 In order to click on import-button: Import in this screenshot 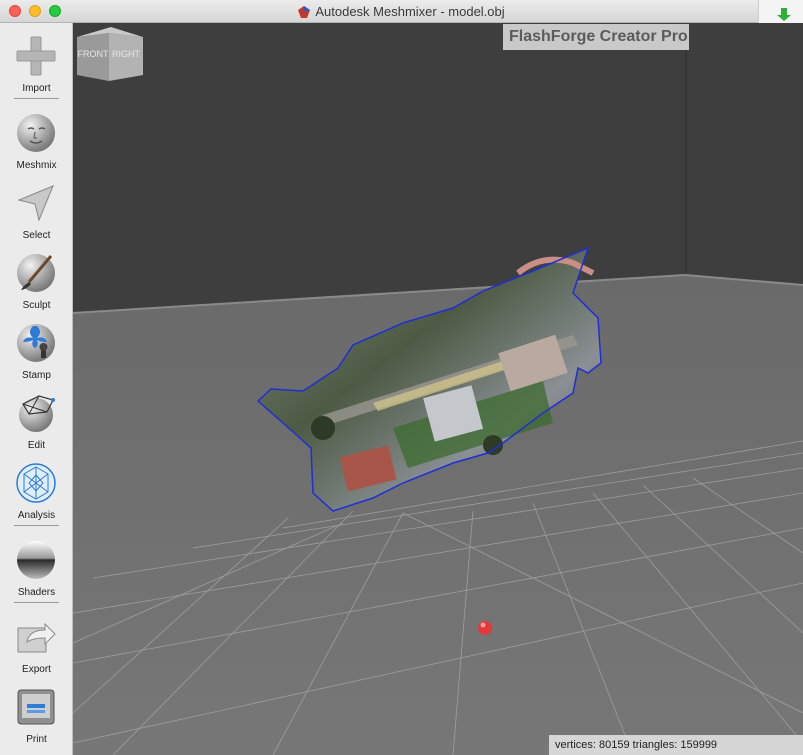, I will do `click(36, 66)`.